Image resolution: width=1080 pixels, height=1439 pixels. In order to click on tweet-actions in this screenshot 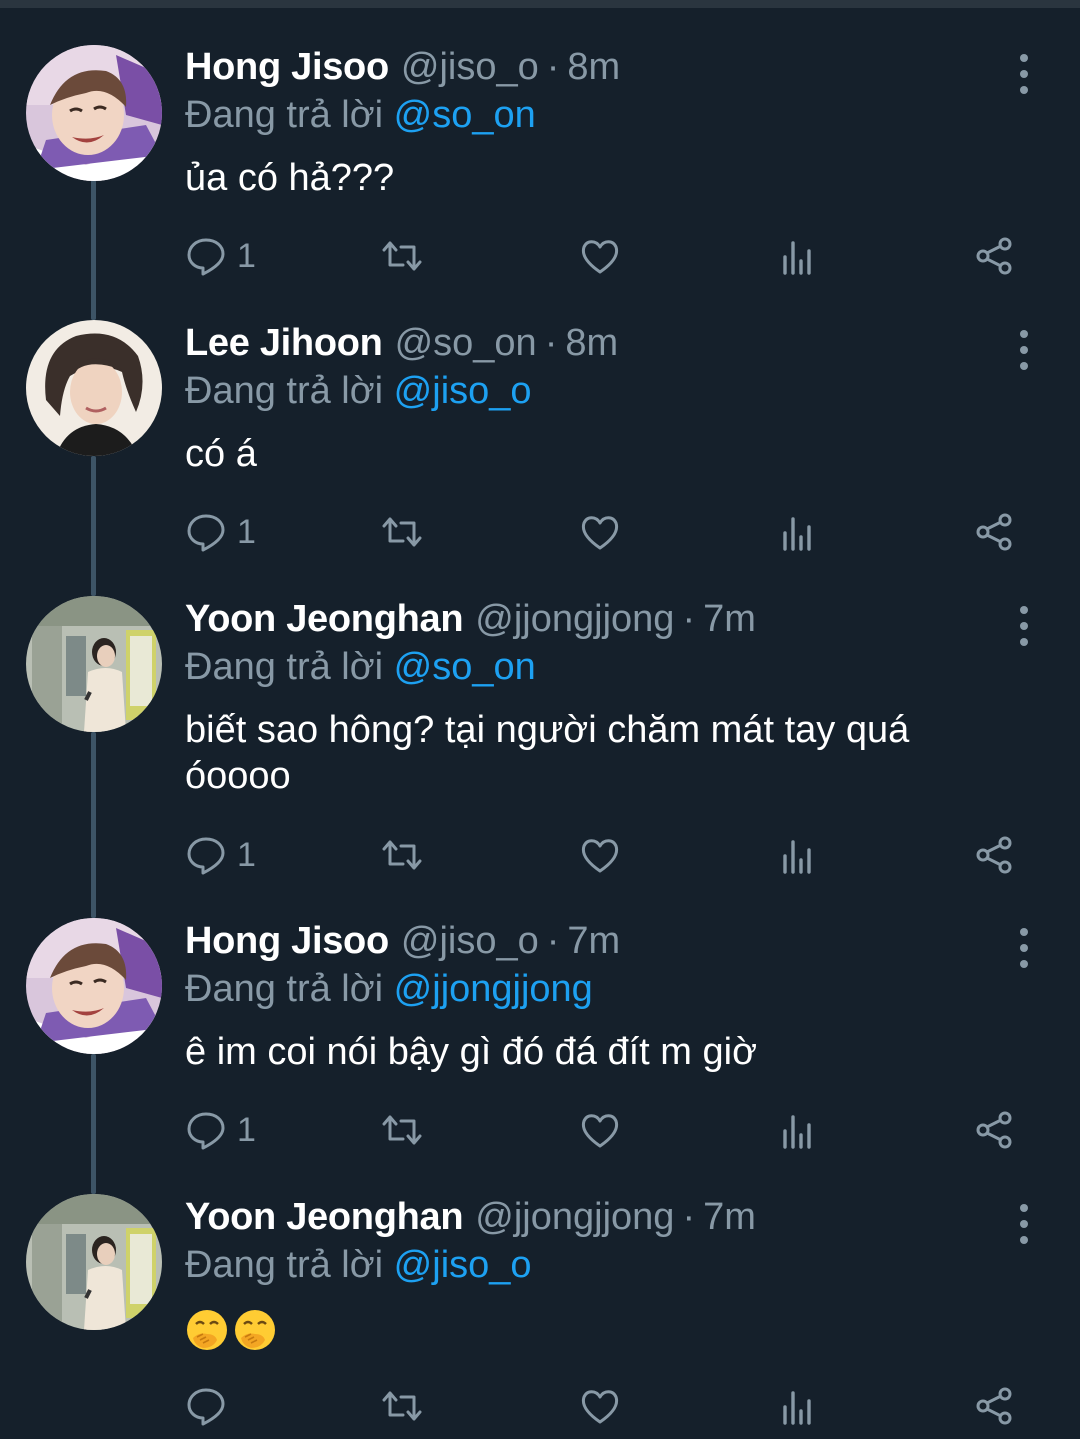, I will do `click(605, 1406)`.